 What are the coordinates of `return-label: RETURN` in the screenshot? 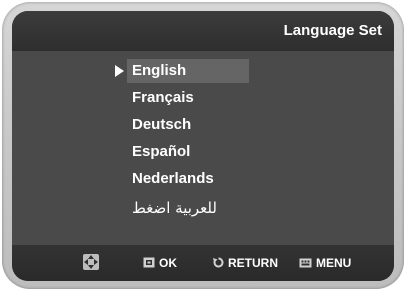 It's located at (253, 263).